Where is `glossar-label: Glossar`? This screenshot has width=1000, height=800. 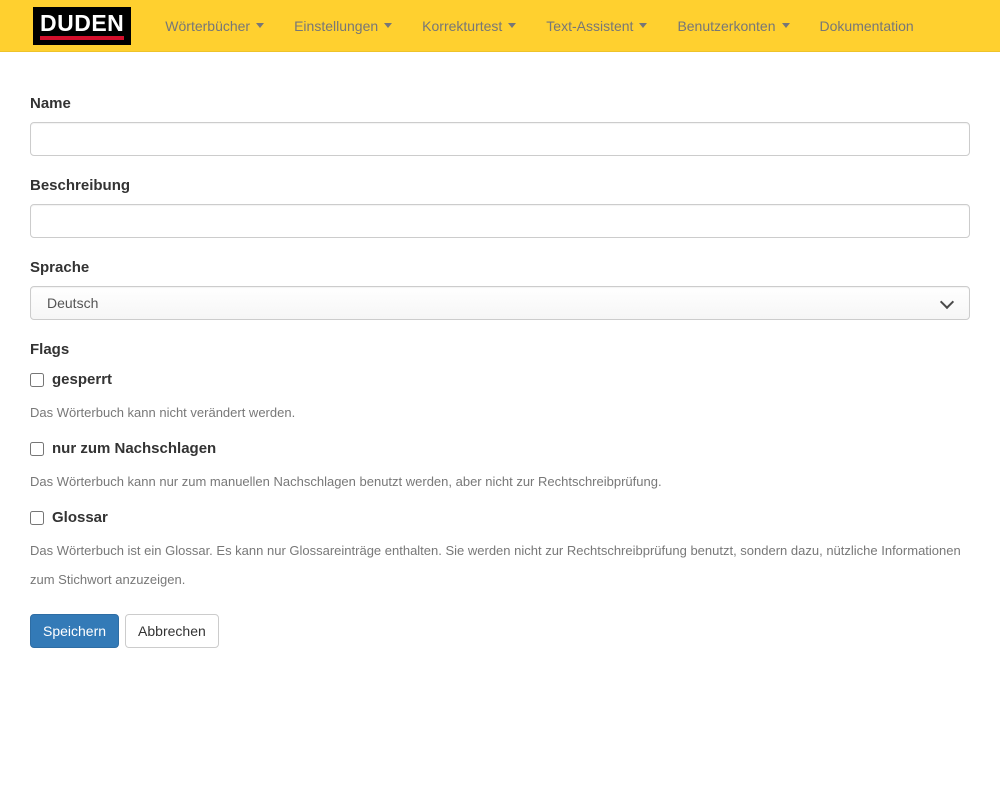 glossar-label: Glossar is located at coordinates (80, 517).